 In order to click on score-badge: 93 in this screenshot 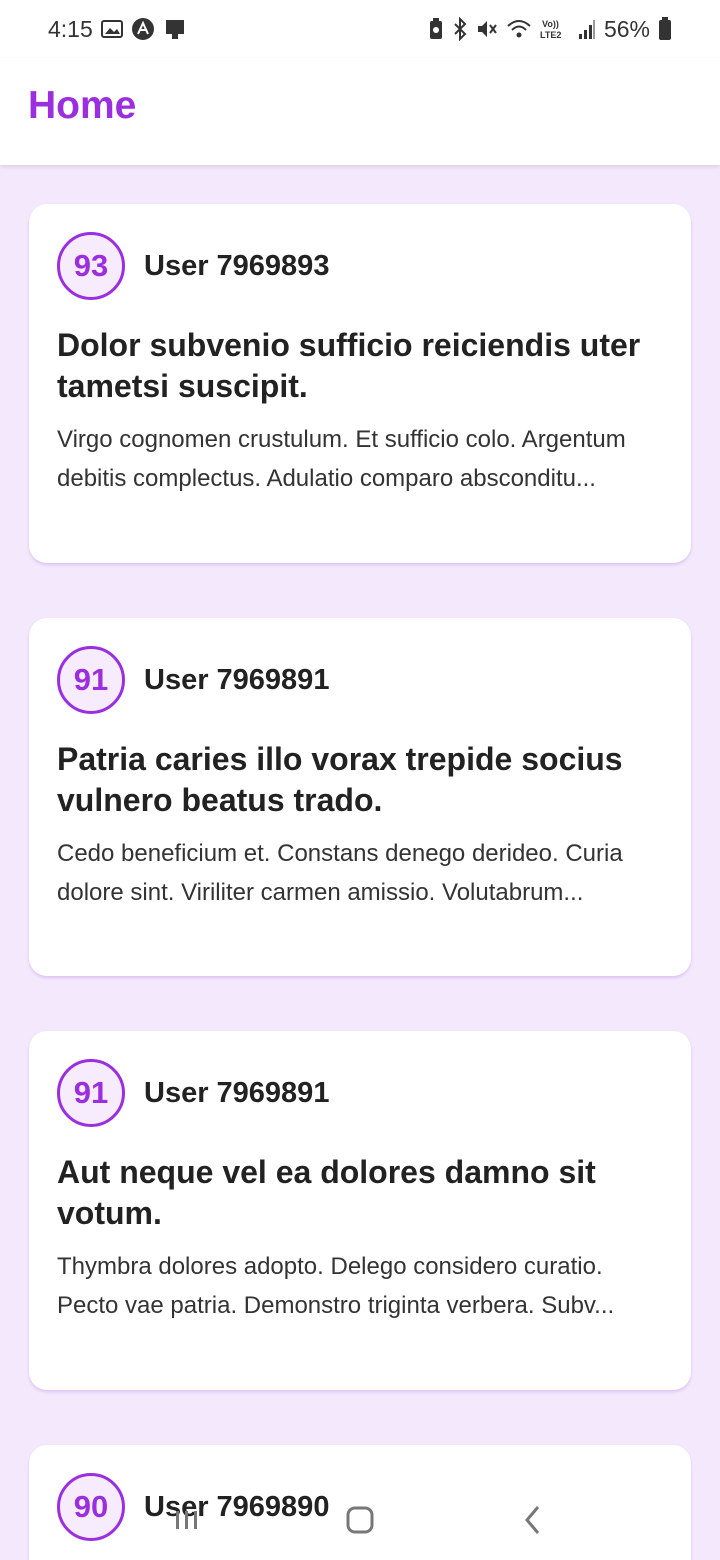, I will do `click(91, 266)`.